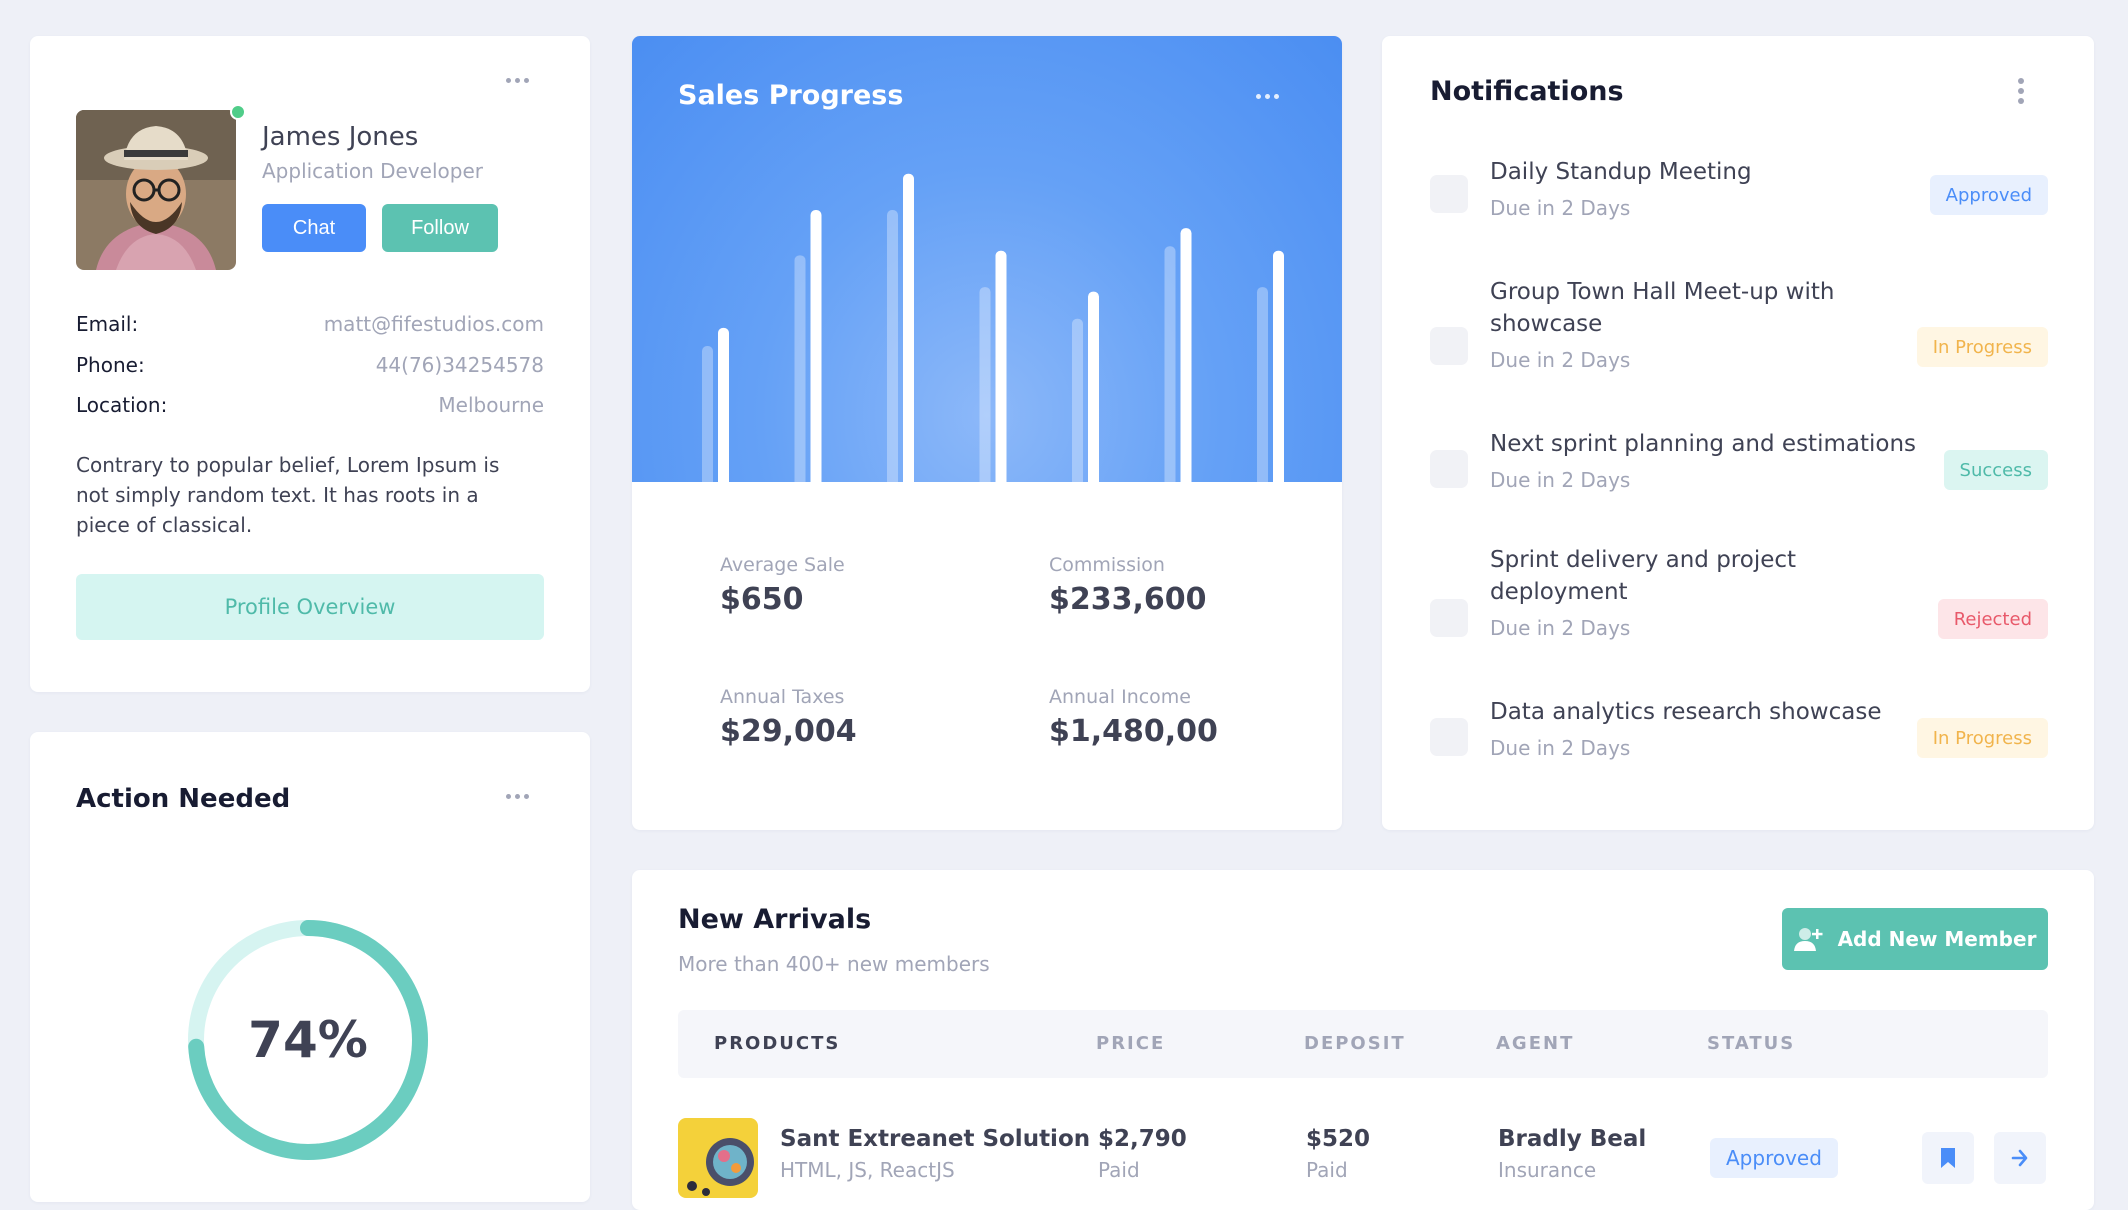  I want to click on sales-progress-title: Sales Progress, so click(791, 95).